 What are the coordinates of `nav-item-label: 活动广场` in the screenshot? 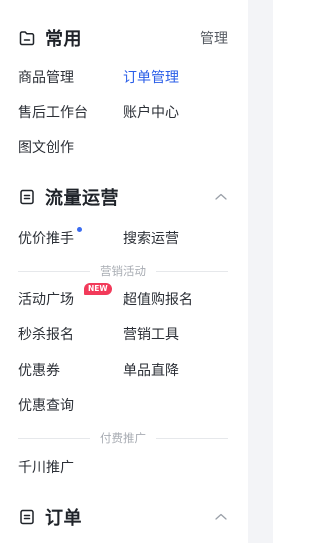 It's located at (46, 300).